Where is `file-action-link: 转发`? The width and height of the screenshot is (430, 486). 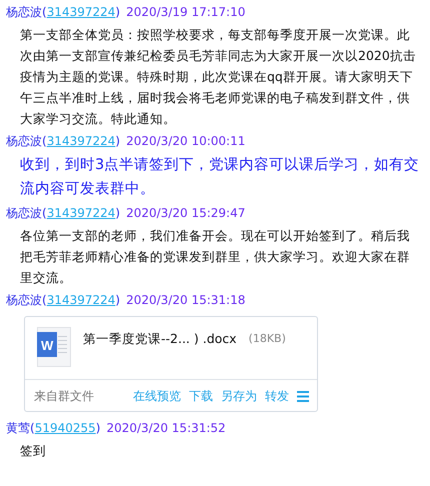
file-action-link: 转发 is located at coordinates (277, 396).